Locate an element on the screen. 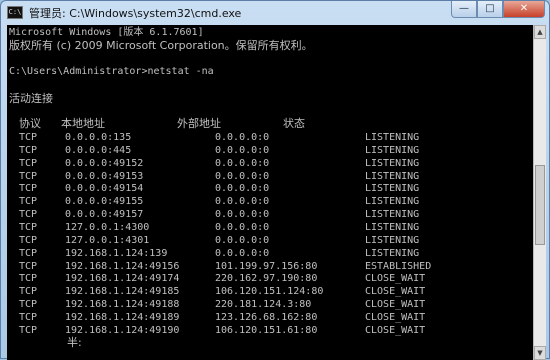 This screenshot has height=360, width=550. cell-local: 192.168.1.124:49156 is located at coordinates (122, 266).